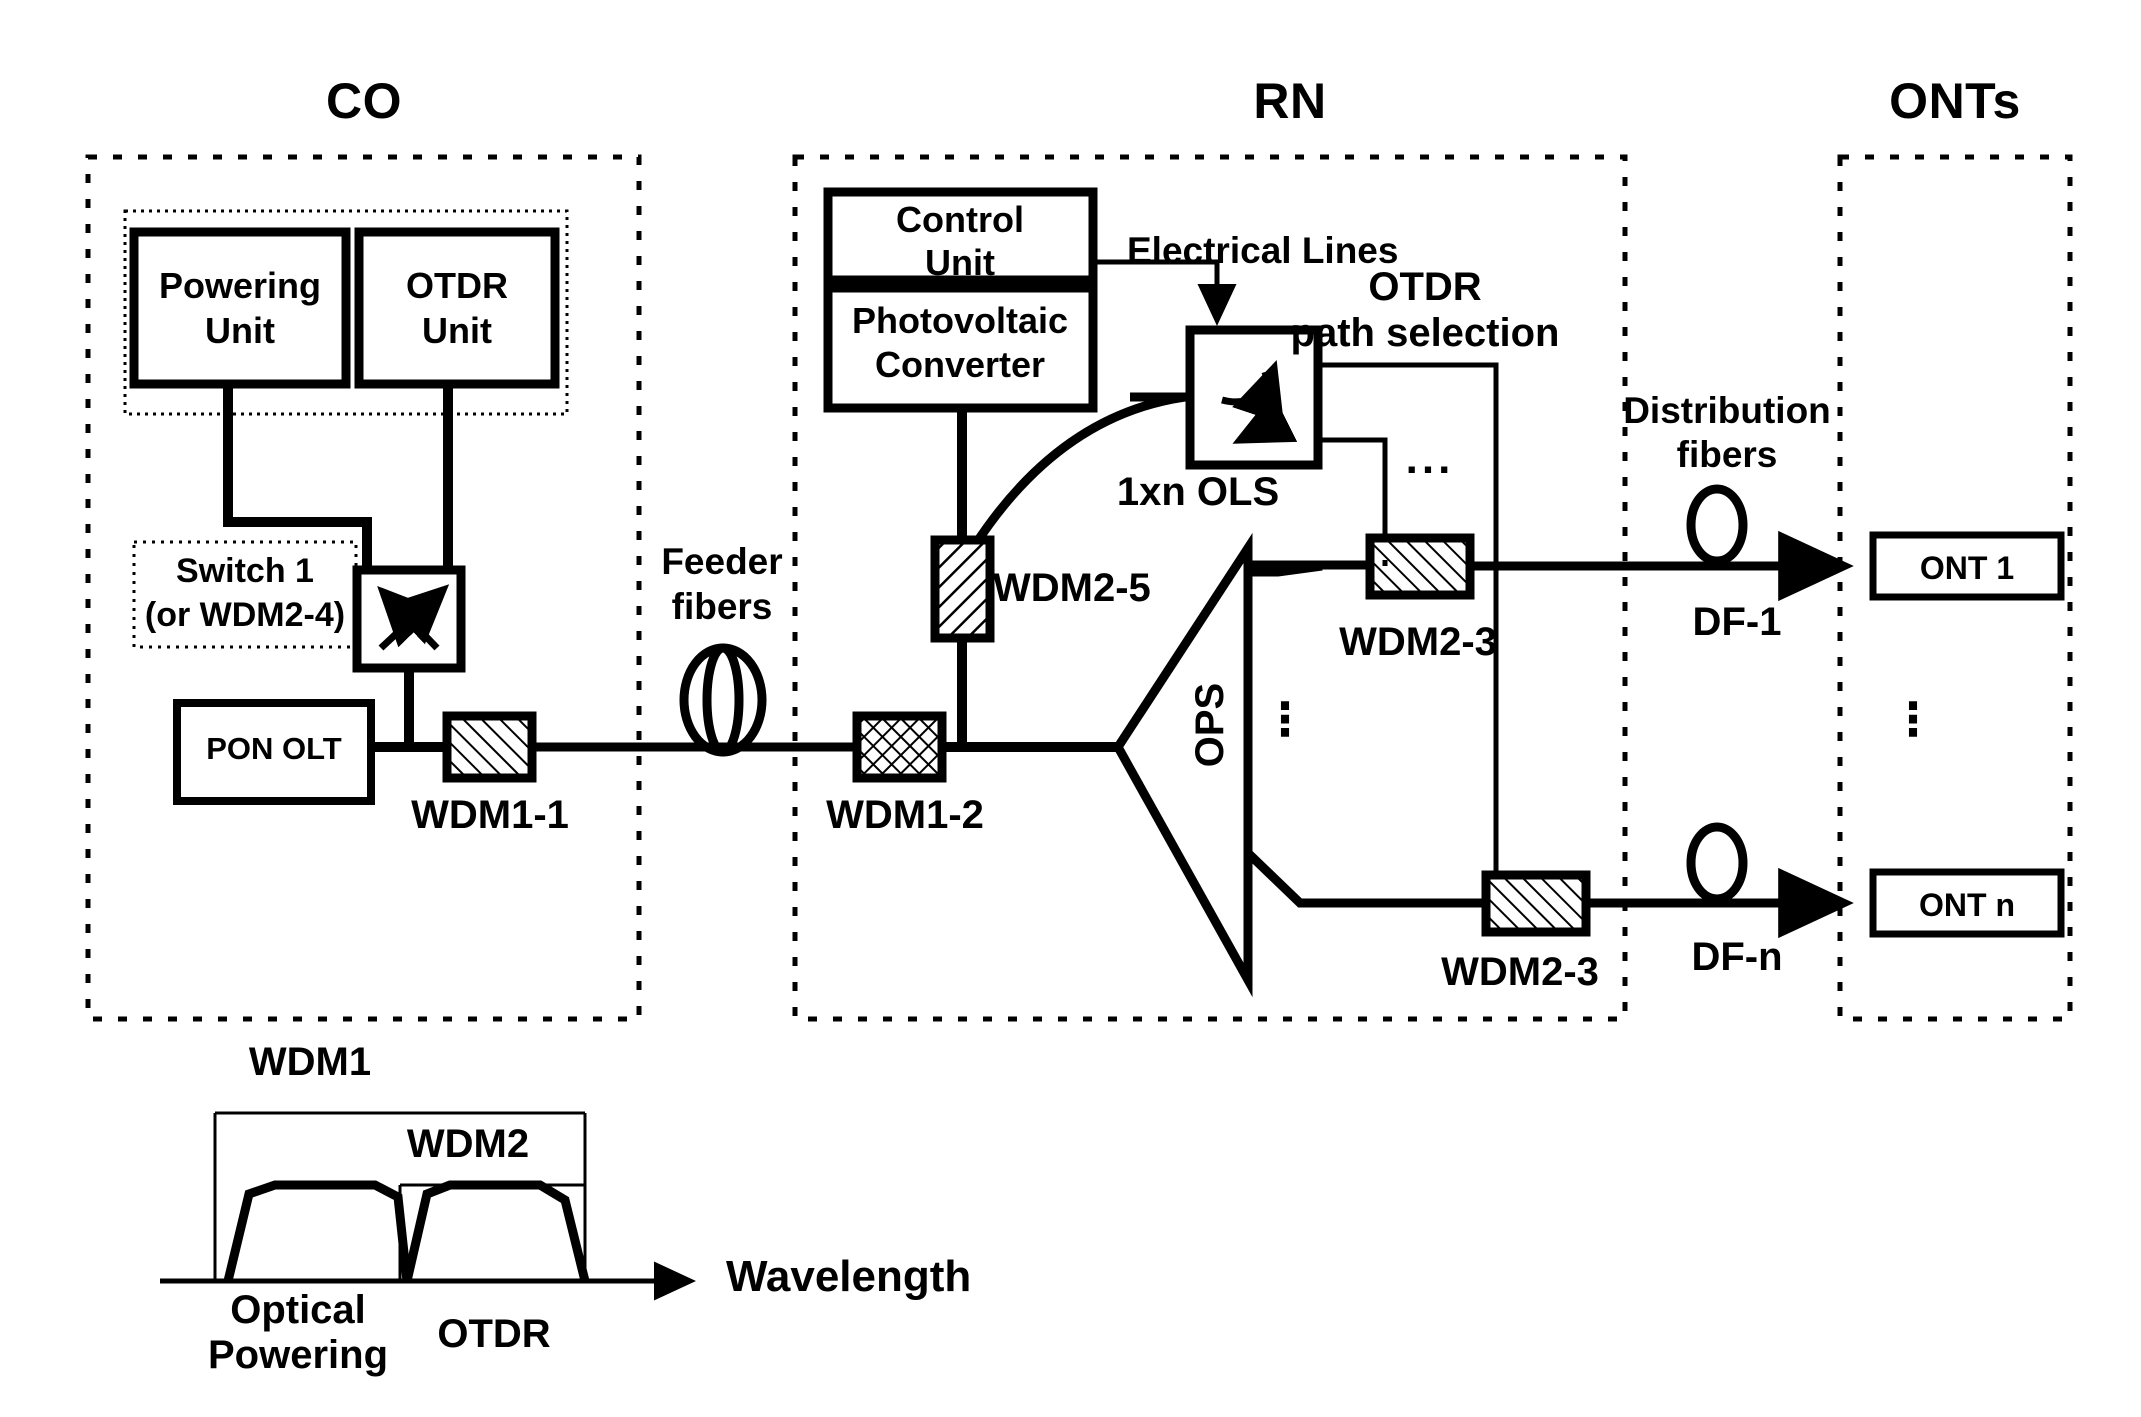 The height and width of the screenshot is (1417, 2141). What do you see at coordinates (1425, 333) in the screenshot?
I see `otdr-path-selection-label-line2: path selection` at bounding box center [1425, 333].